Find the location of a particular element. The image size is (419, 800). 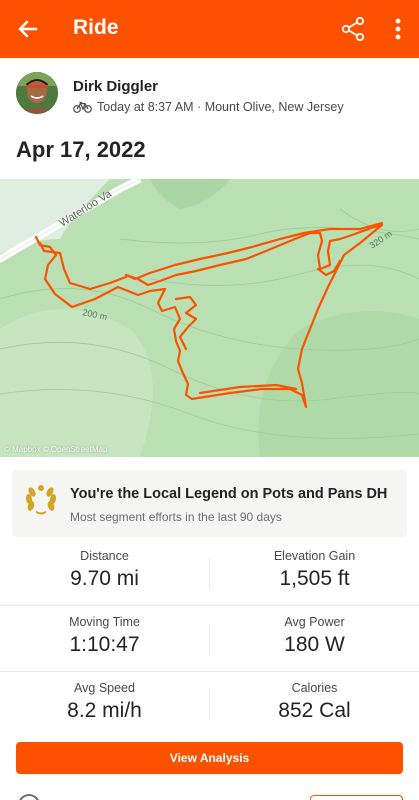

stat-calories: Calories 852 Cal is located at coordinates (314, 697).